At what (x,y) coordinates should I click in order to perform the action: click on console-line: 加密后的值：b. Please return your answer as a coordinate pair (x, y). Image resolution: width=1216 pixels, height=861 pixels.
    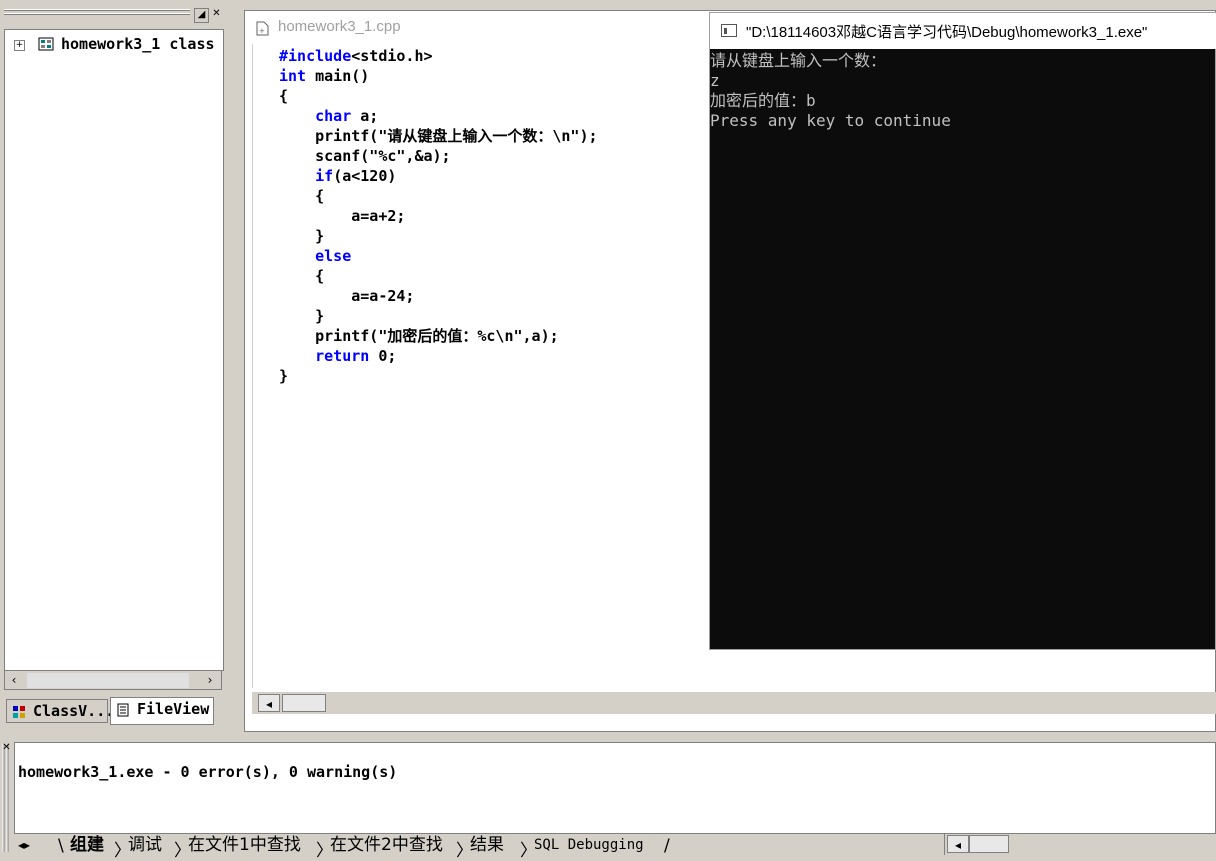
    Looking at the image, I should click on (763, 100).